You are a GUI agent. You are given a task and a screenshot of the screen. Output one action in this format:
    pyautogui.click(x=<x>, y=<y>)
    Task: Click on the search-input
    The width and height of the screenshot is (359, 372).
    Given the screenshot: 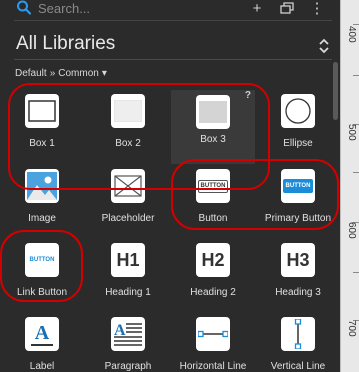 What is the action you would take?
    pyautogui.click(x=138, y=8)
    